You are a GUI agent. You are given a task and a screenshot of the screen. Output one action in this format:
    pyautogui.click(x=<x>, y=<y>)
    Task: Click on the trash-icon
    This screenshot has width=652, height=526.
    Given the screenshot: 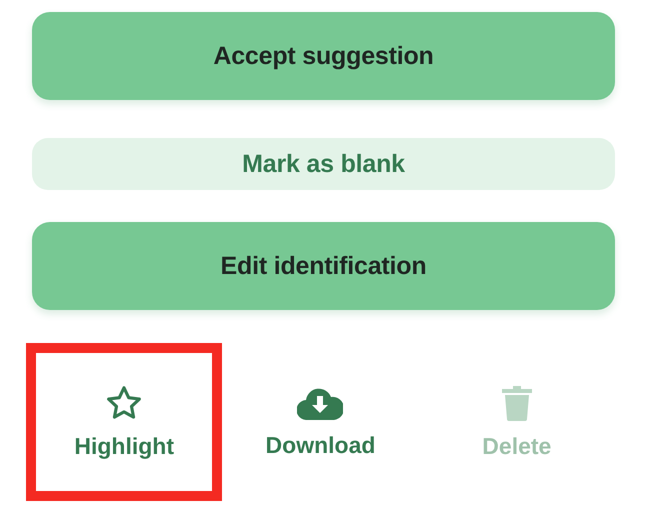 What is the action you would take?
    pyautogui.click(x=516, y=402)
    